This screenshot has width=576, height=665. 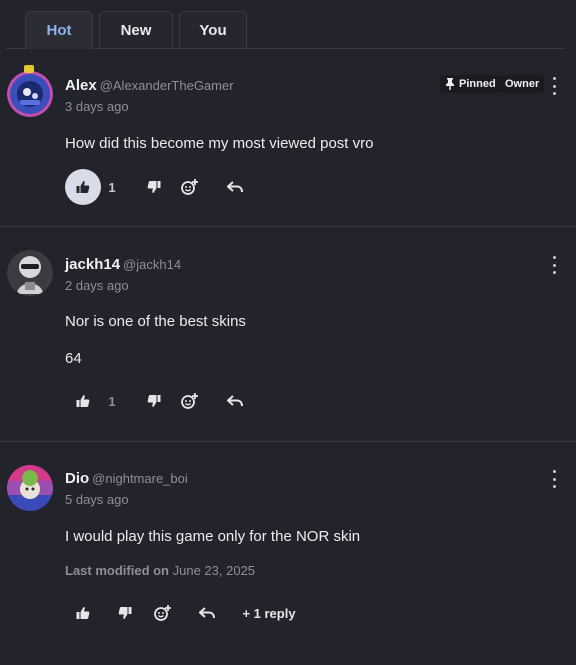 I want to click on author-name: jackh14, so click(x=92, y=264).